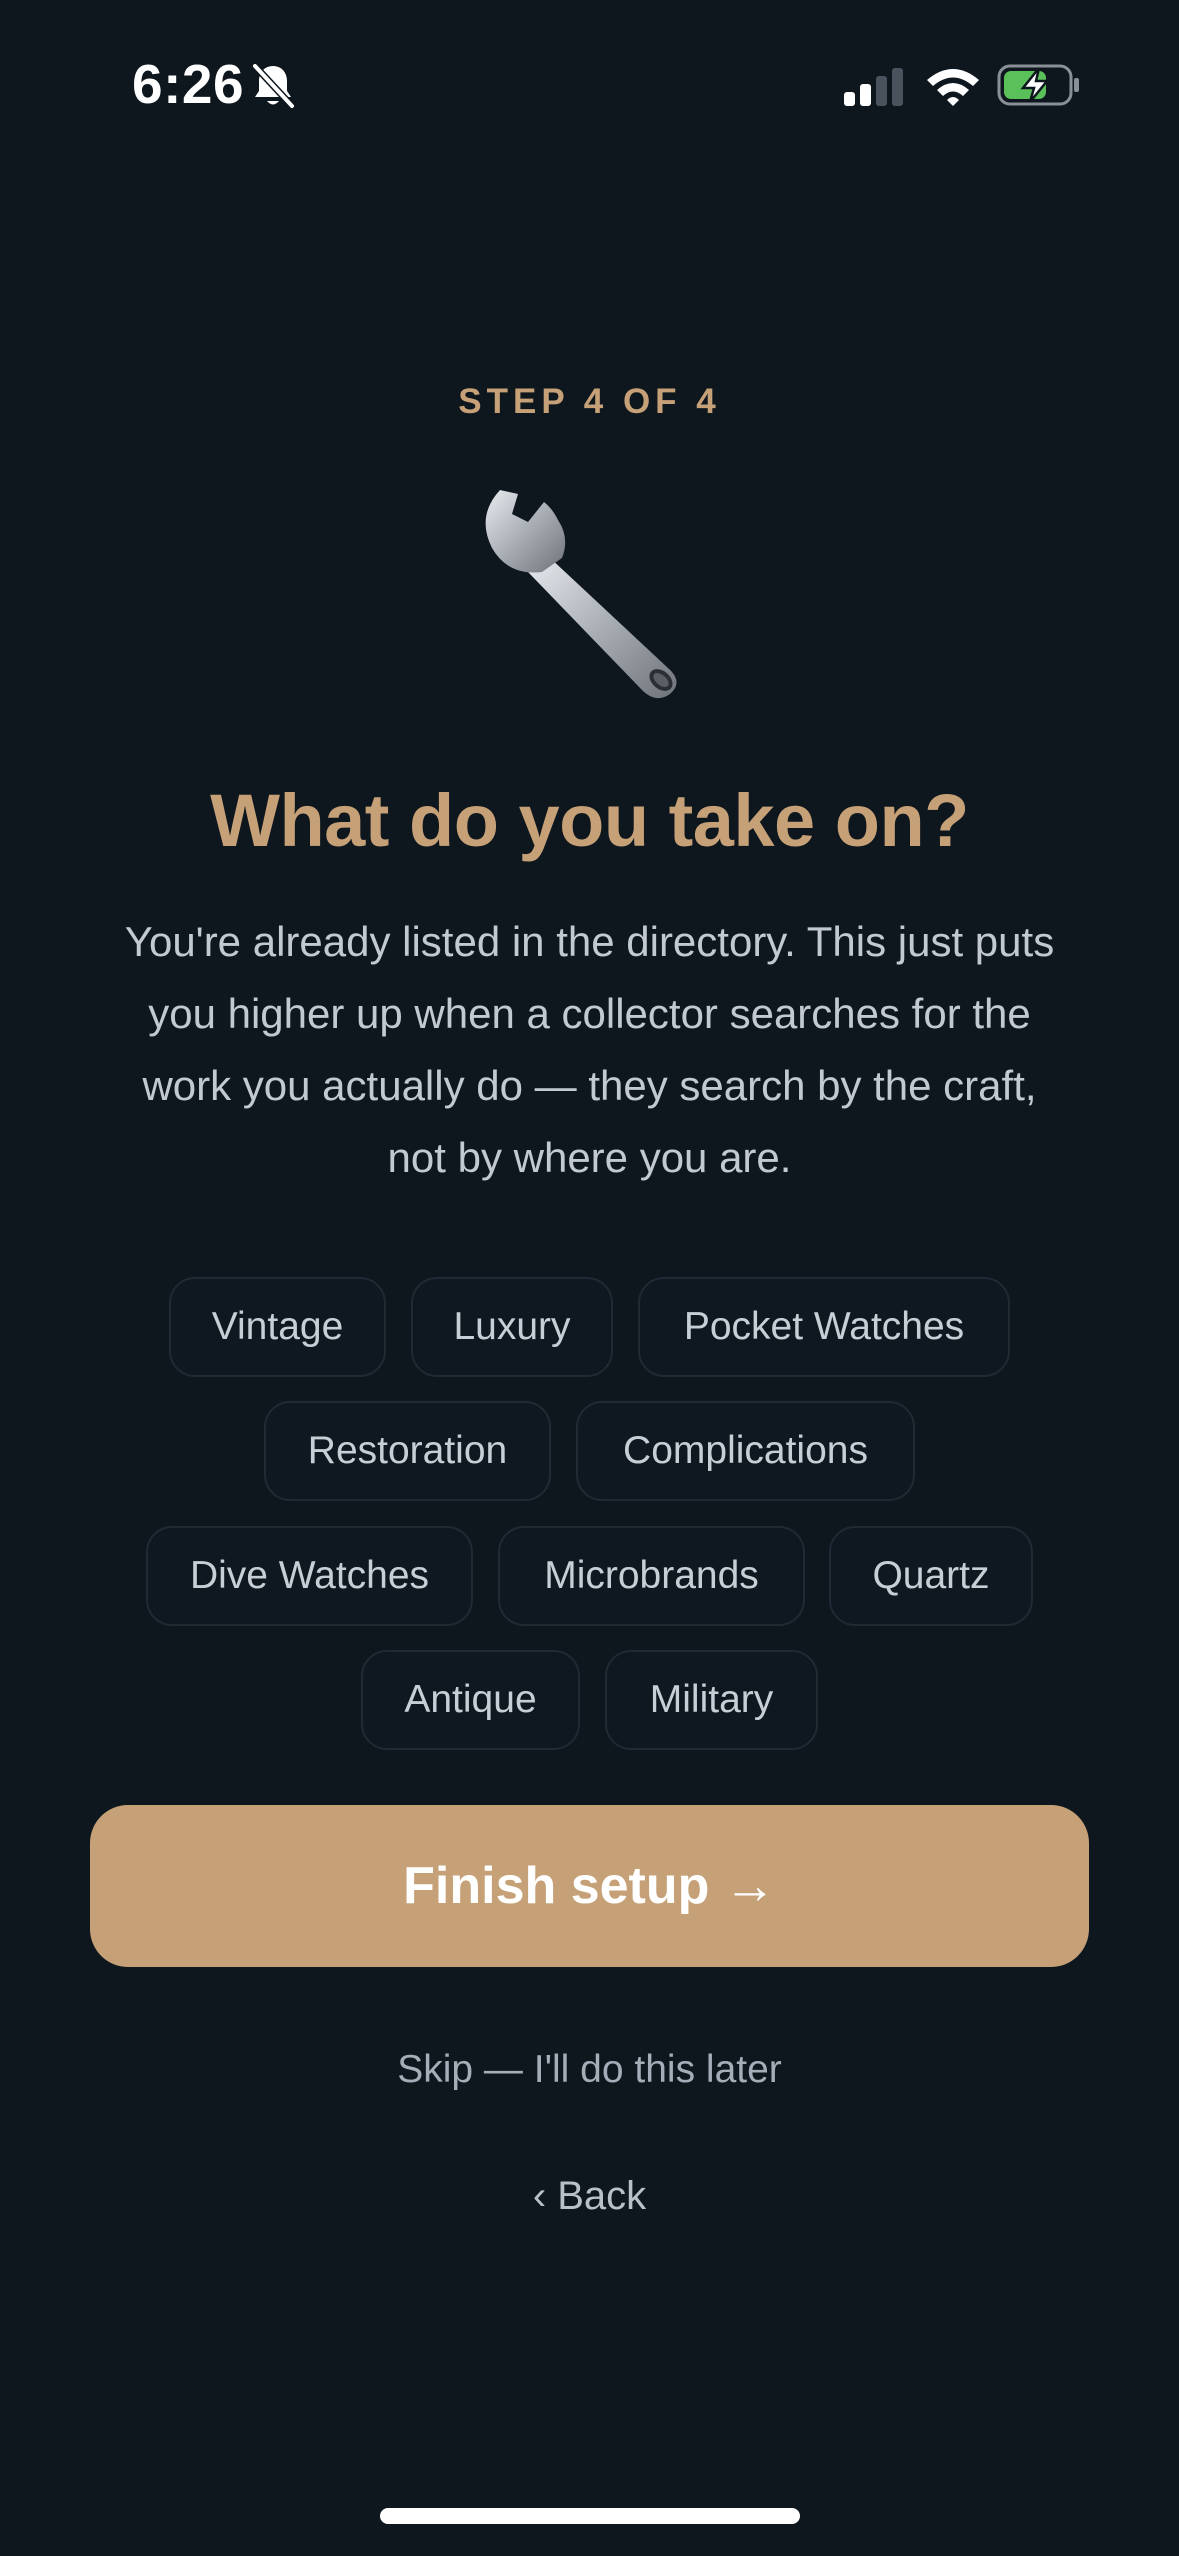 The width and height of the screenshot is (1179, 2556). Describe the element at coordinates (873, 87) in the screenshot. I see `cellular-signal-icon` at that location.